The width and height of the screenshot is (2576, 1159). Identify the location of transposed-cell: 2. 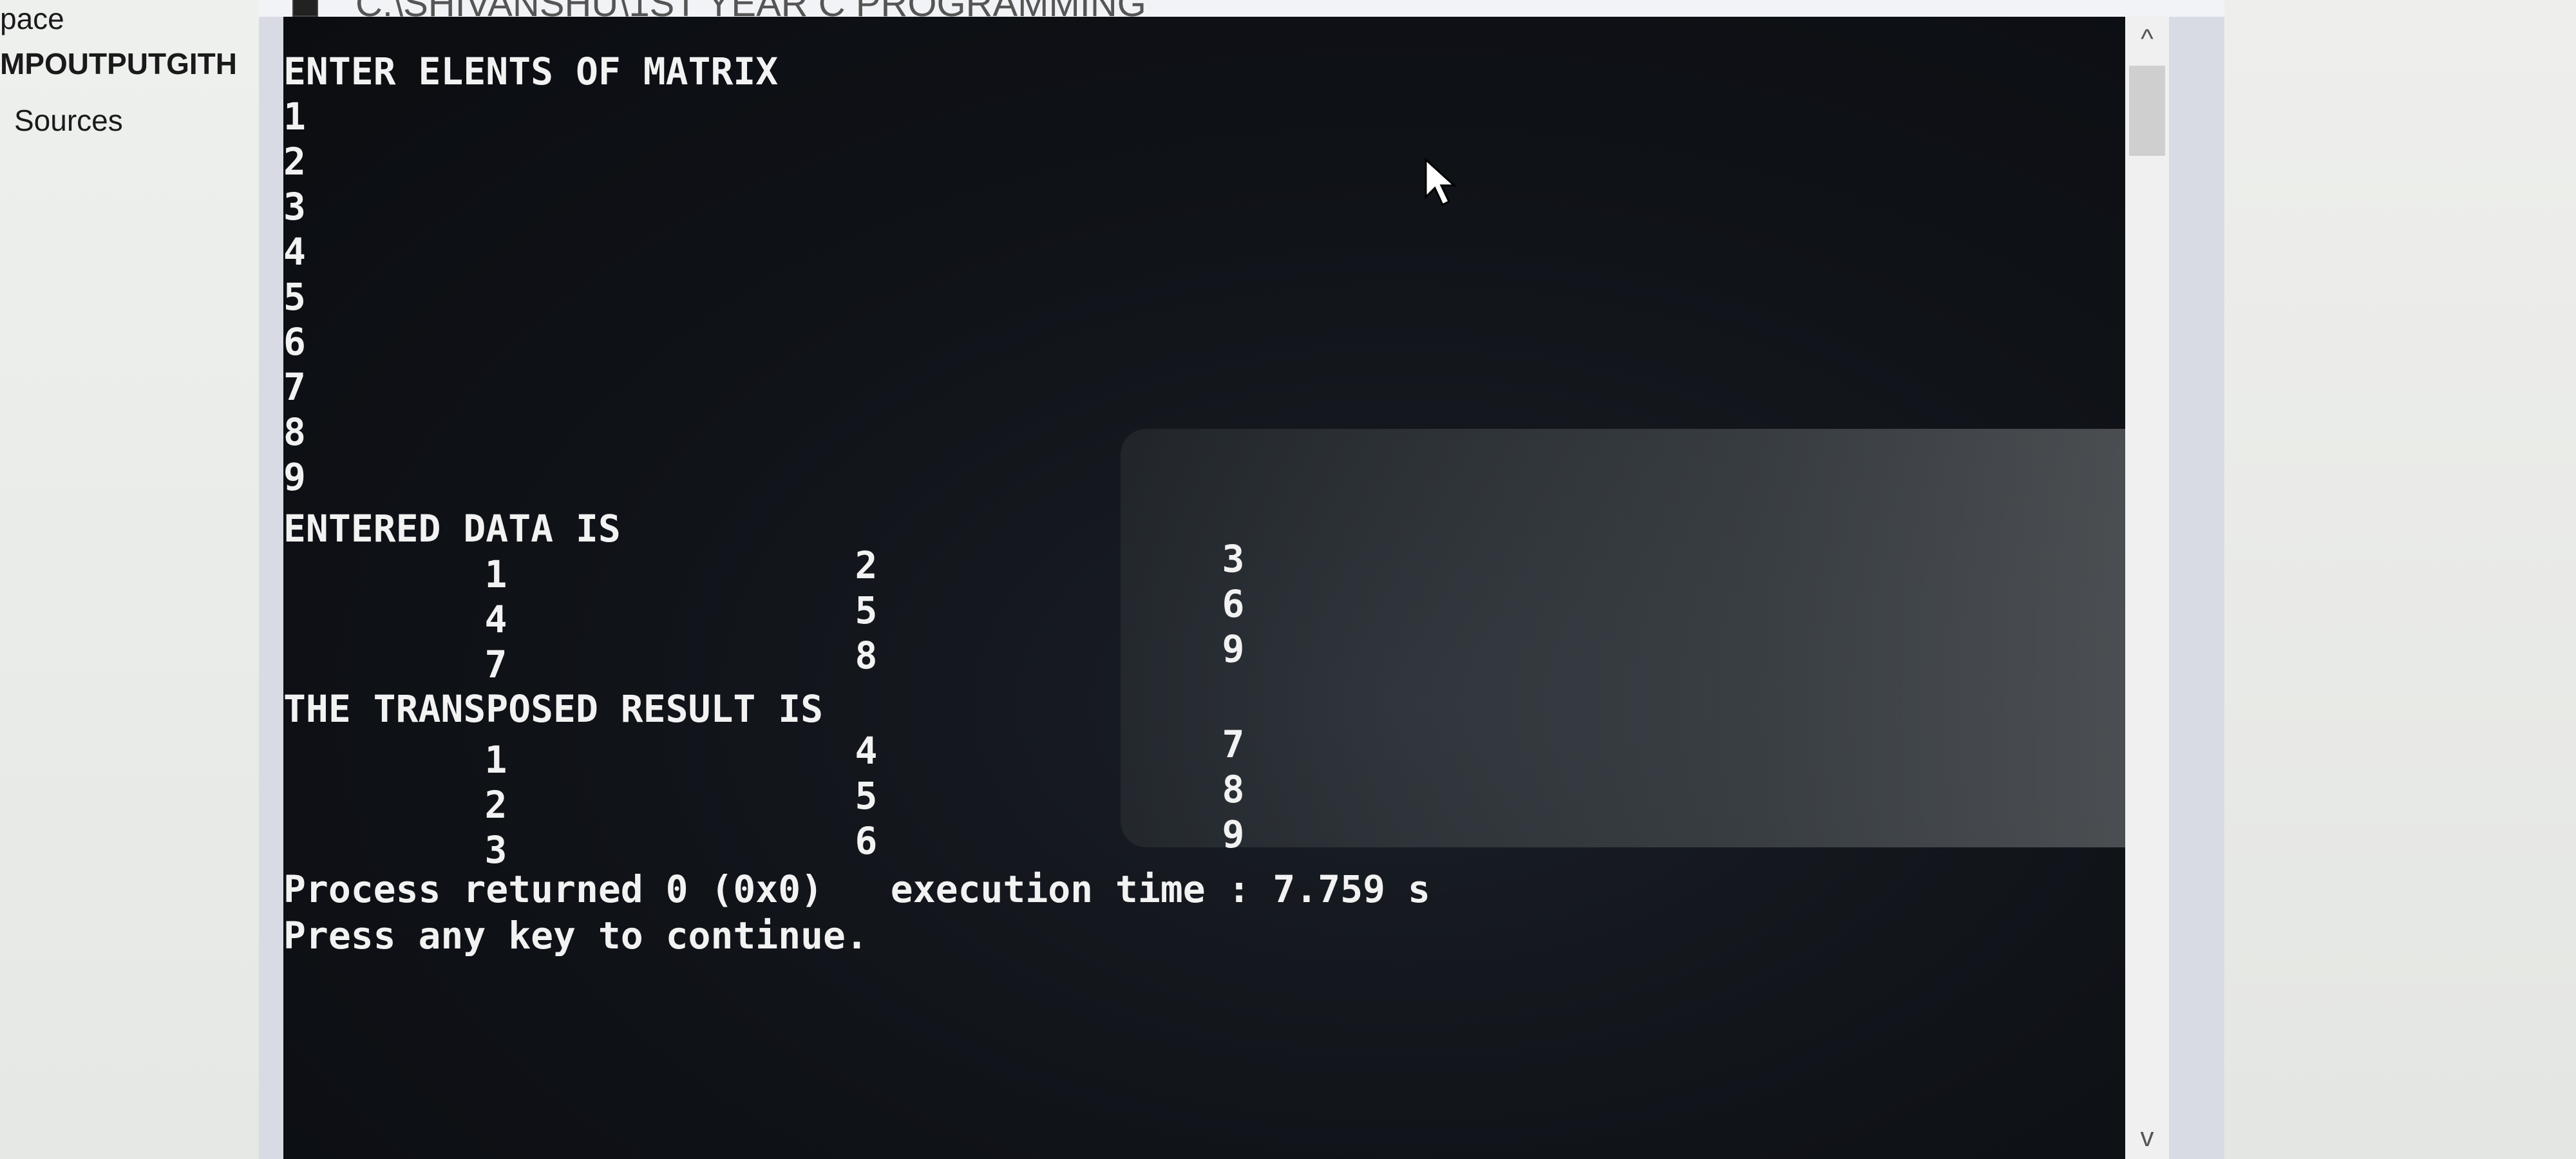
(496, 805).